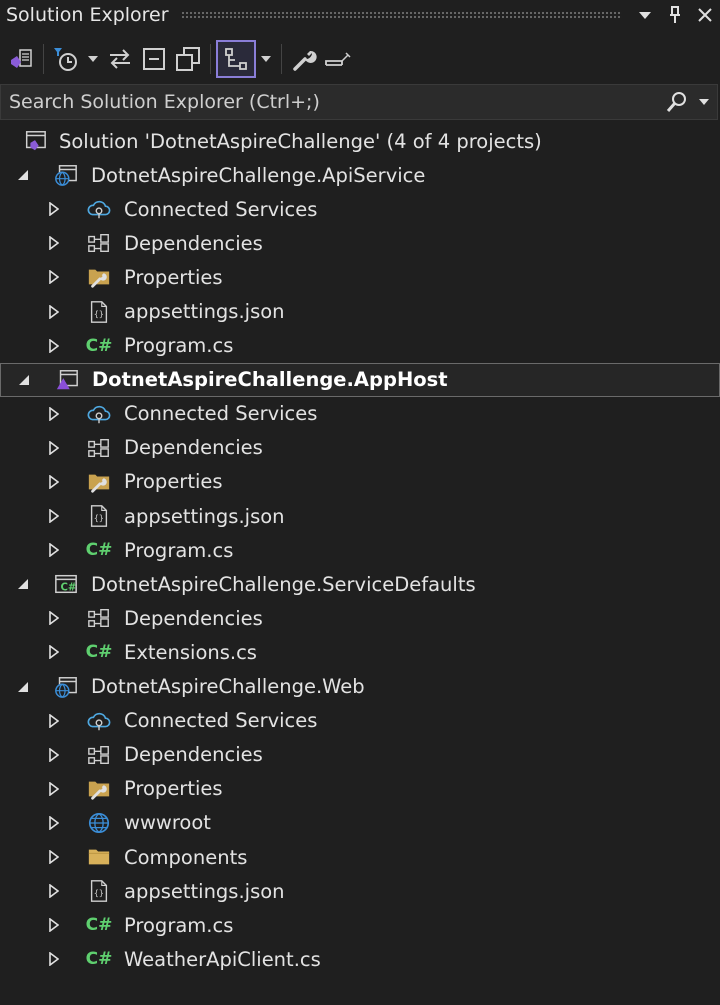 This screenshot has height=1005, width=720. Describe the element at coordinates (66, 59) in the screenshot. I see `pending-changes-filter-icon` at that location.